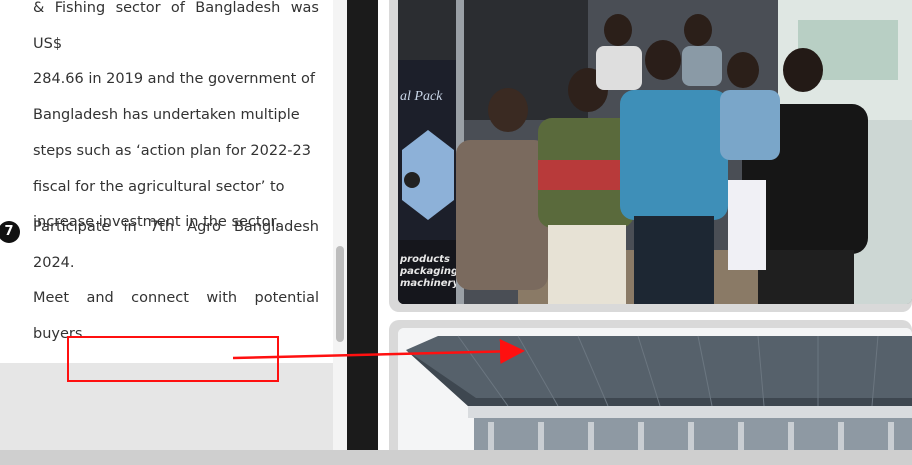 The image size is (912, 465). I want to click on venue-building-image, so click(655, 389).